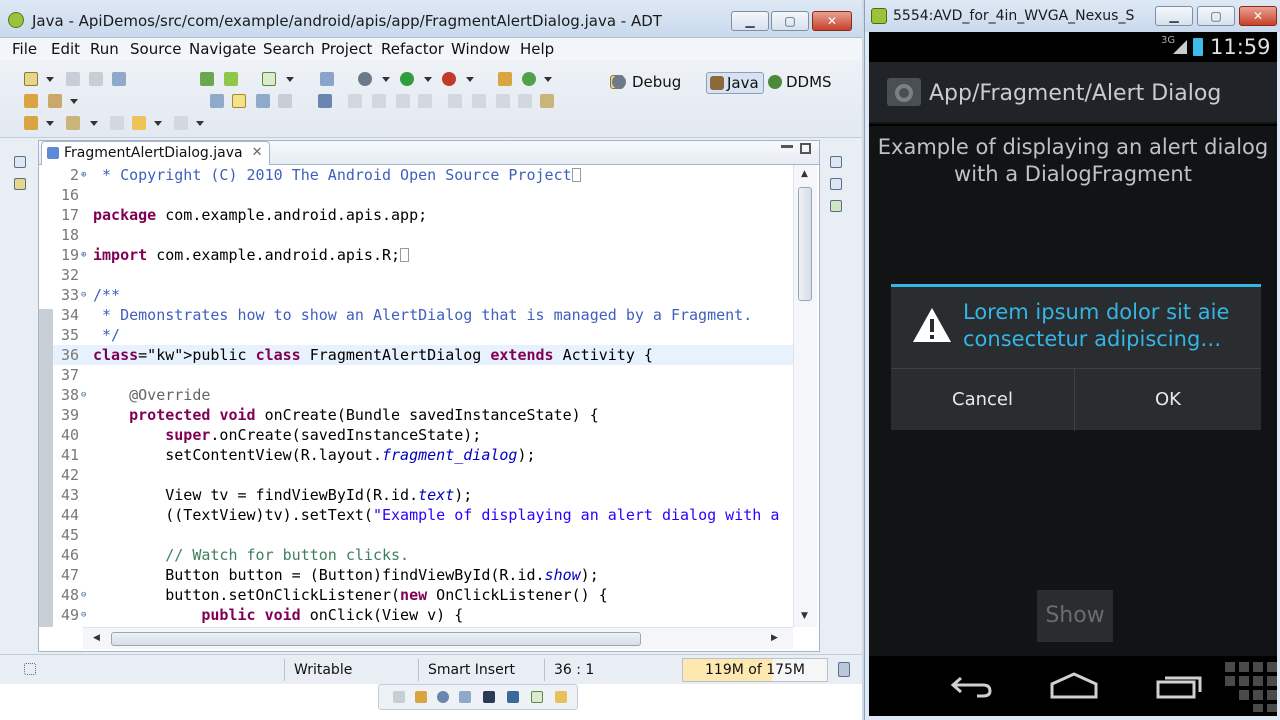  Describe the element at coordinates (117, 123) in the screenshot. I see `last-edit-location-icon` at that location.